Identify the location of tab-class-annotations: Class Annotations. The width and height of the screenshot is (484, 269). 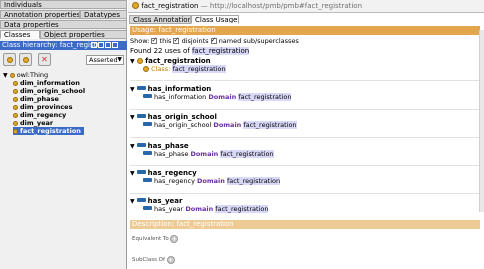
(160, 19).